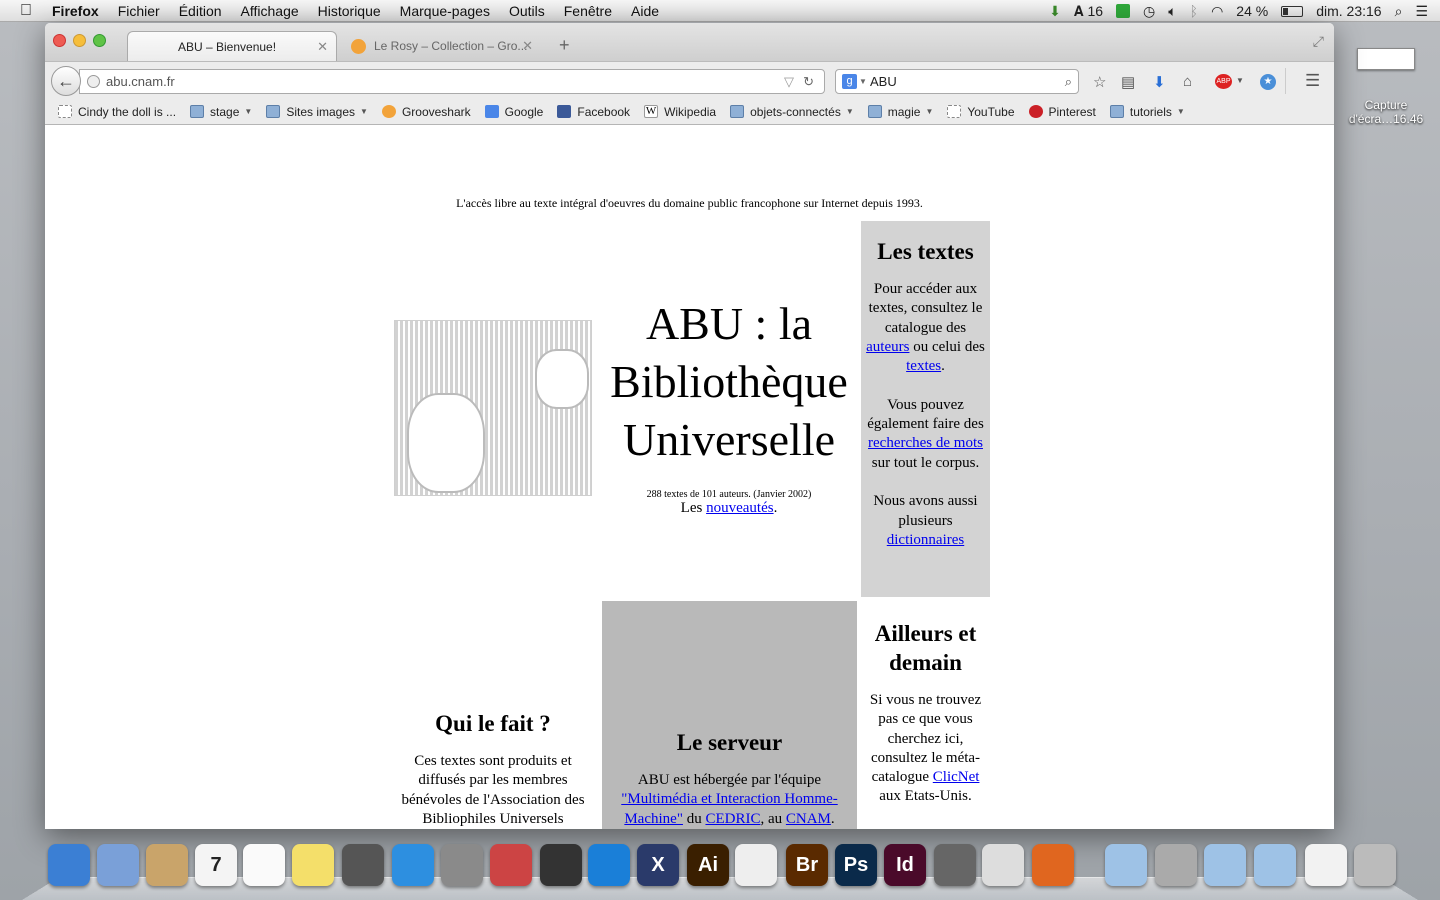 This screenshot has width=1440, height=900. Describe the element at coordinates (445, 11) in the screenshot. I see `menu-marque-pages: Marque-pages` at that location.